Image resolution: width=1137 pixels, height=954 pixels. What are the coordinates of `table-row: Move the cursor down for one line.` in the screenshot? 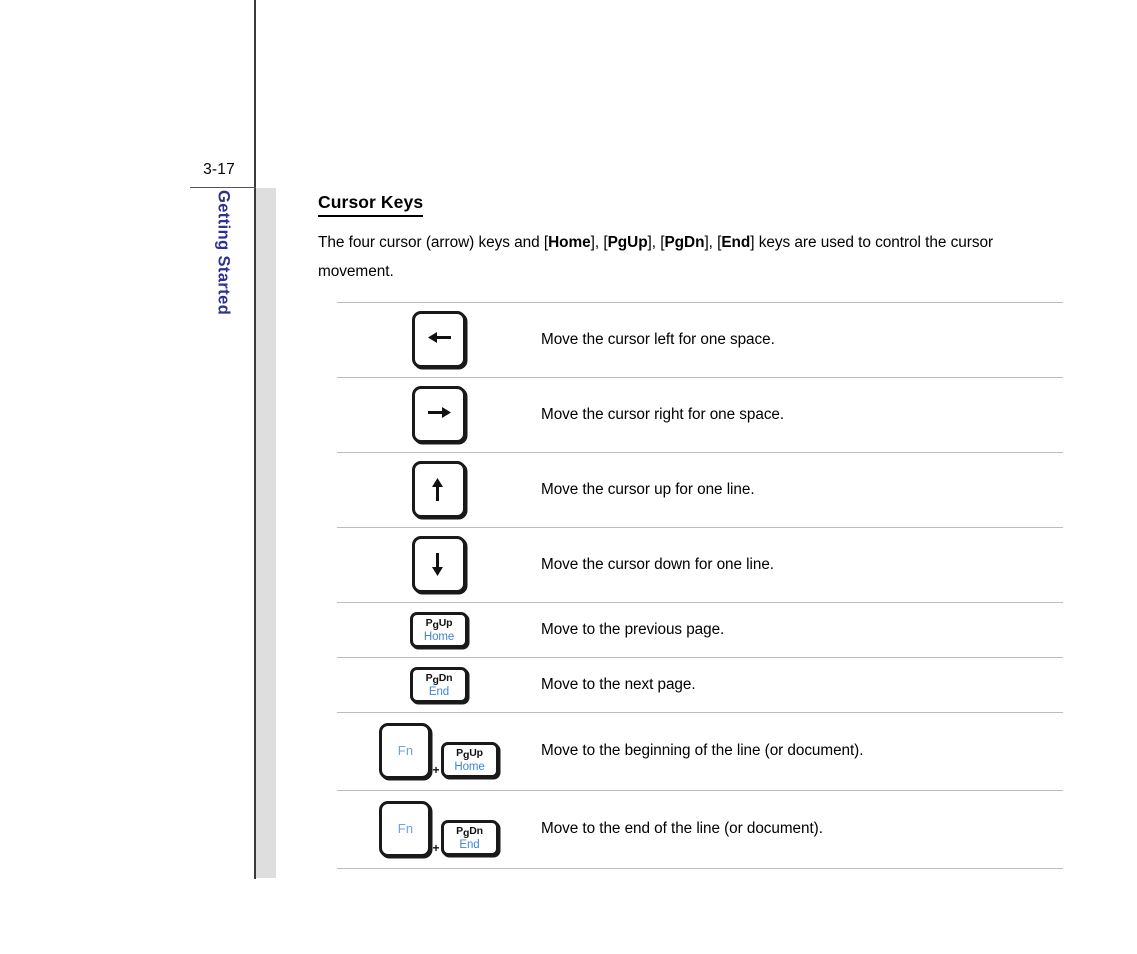 It's located at (700, 564).